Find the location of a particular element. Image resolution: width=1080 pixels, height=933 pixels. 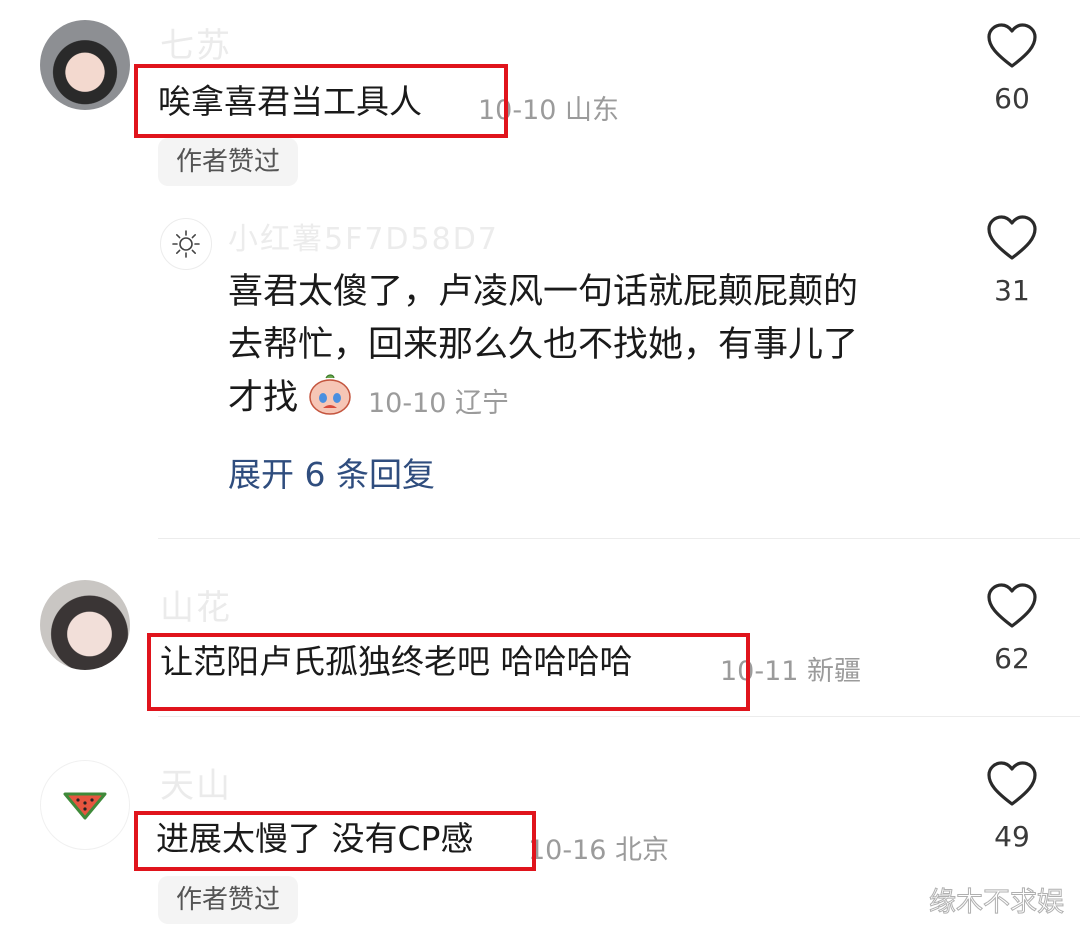

username: 山花 is located at coordinates (196, 604).